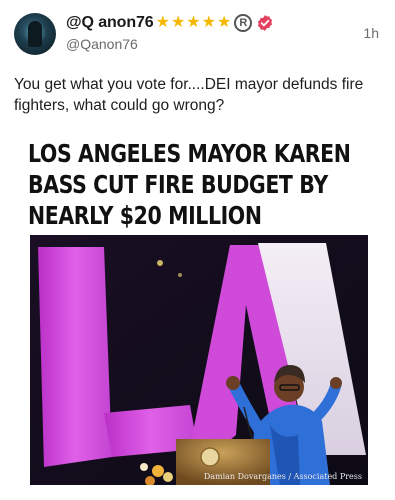  Describe the element at coordinates (189, 153) in the screenshot. I see `headline-line: LOS ANGELES MAYOR KAREN` at that location.